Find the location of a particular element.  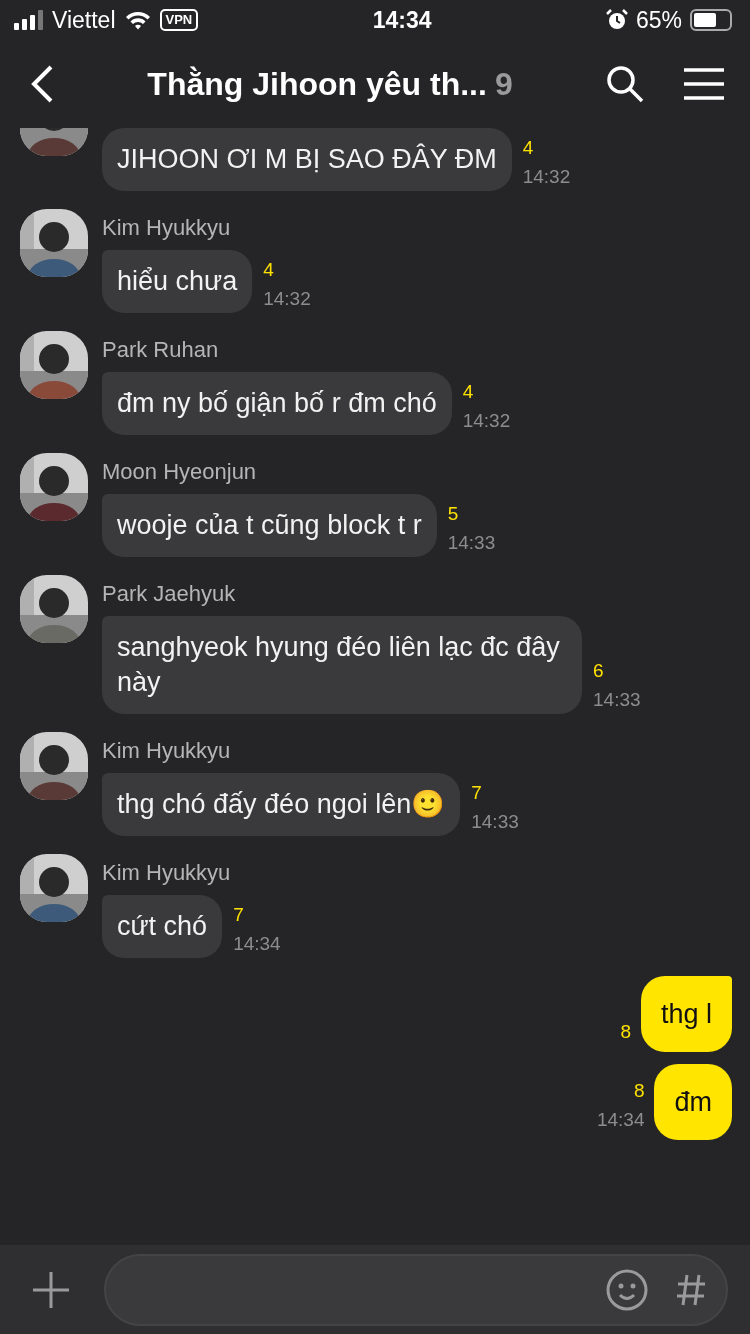

message-bubble: đm is located at coordinates (693, 1102).